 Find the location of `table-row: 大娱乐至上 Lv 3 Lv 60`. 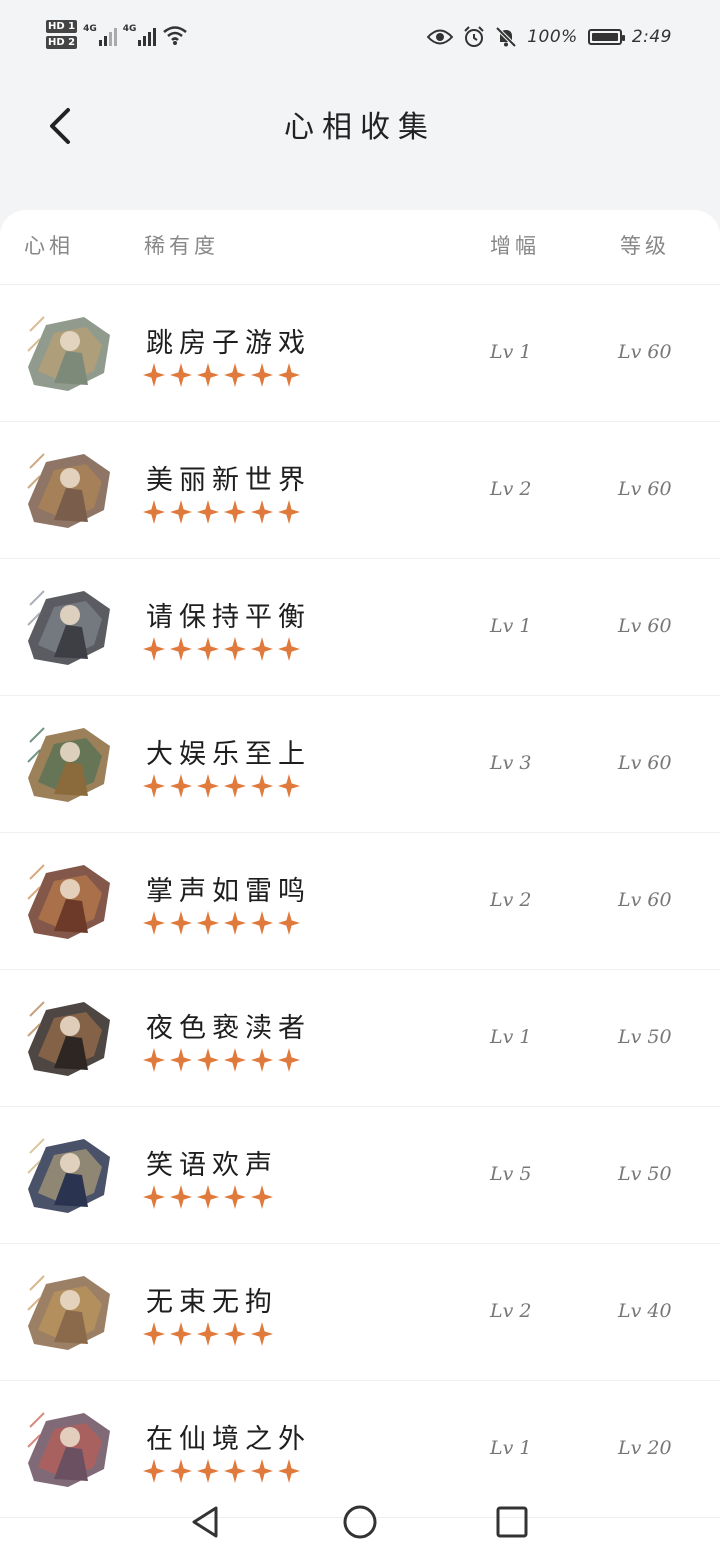

table-row: 大娱乐至上 Lv 3 Lv 60 is located at coordinates (360, 764).